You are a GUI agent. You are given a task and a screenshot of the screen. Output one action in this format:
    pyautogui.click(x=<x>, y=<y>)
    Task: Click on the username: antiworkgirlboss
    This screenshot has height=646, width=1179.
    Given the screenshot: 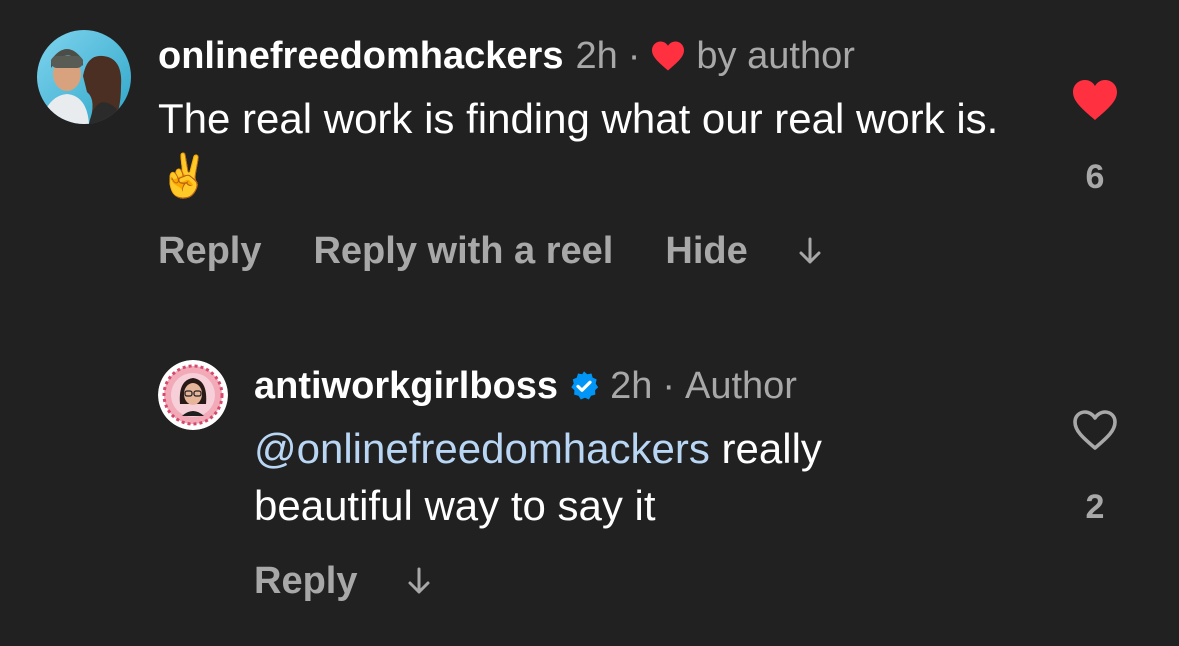 What is the action you would take?
    pyautogui.click(x=406, y=386)
    